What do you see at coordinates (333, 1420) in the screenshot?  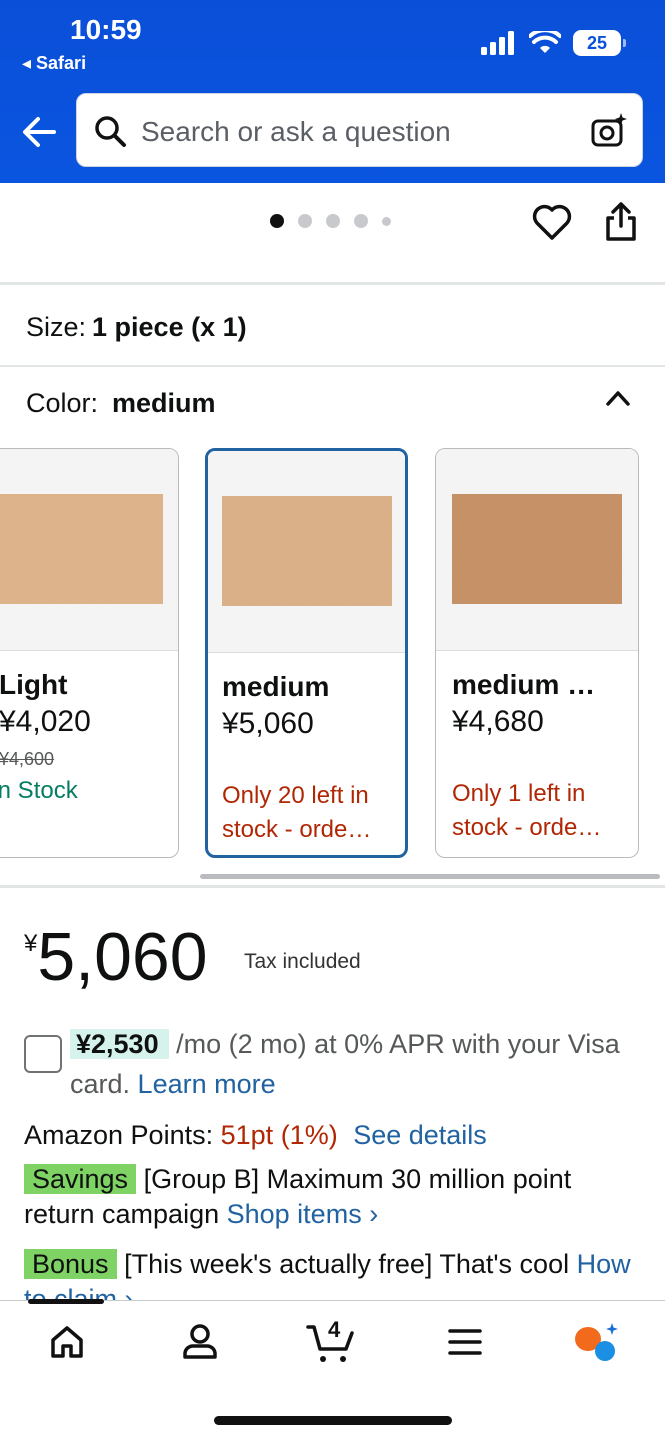 I see `home-indicator` at bounding box center [333, 1420].